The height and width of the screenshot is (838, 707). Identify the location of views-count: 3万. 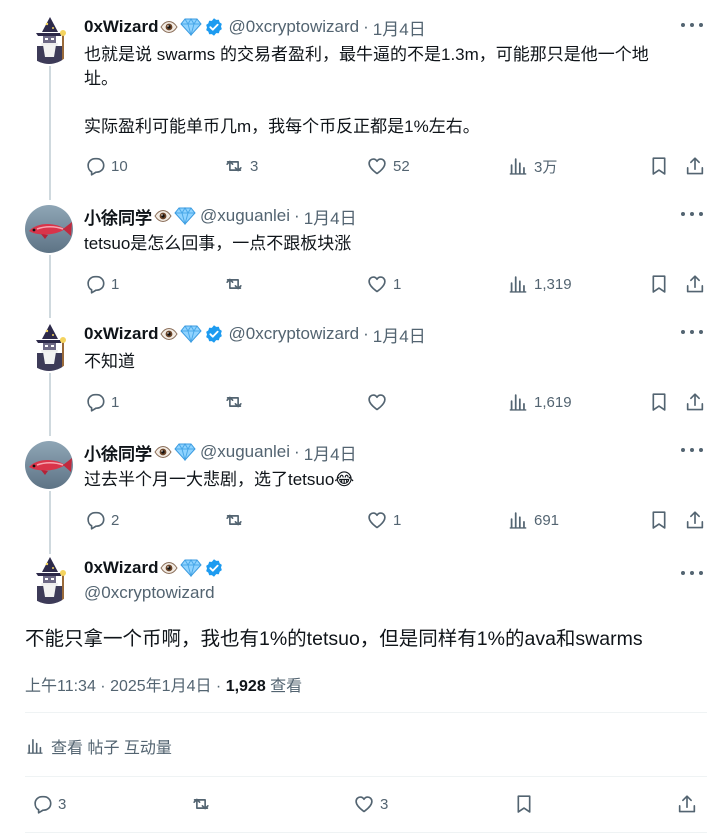
(546, 167).